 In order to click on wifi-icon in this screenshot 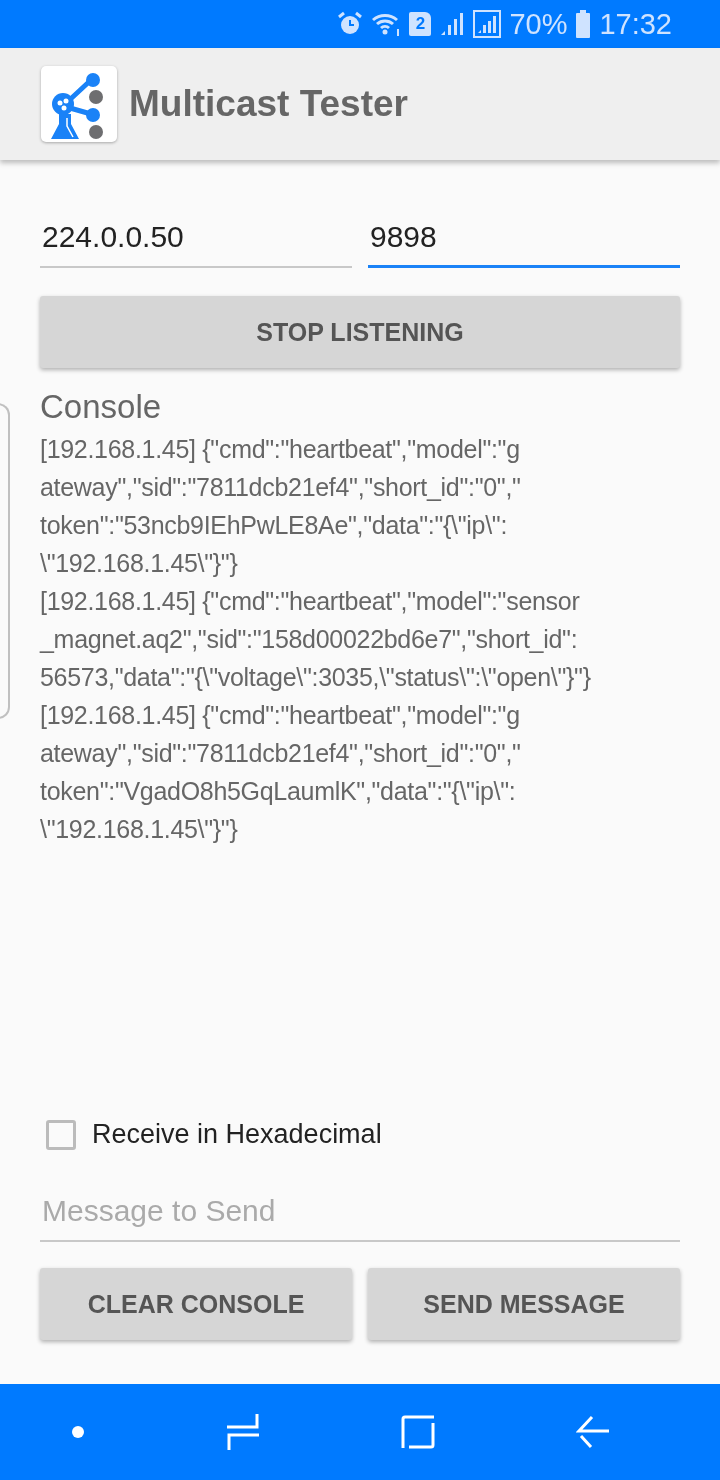, I will do `click(386, 24)`.